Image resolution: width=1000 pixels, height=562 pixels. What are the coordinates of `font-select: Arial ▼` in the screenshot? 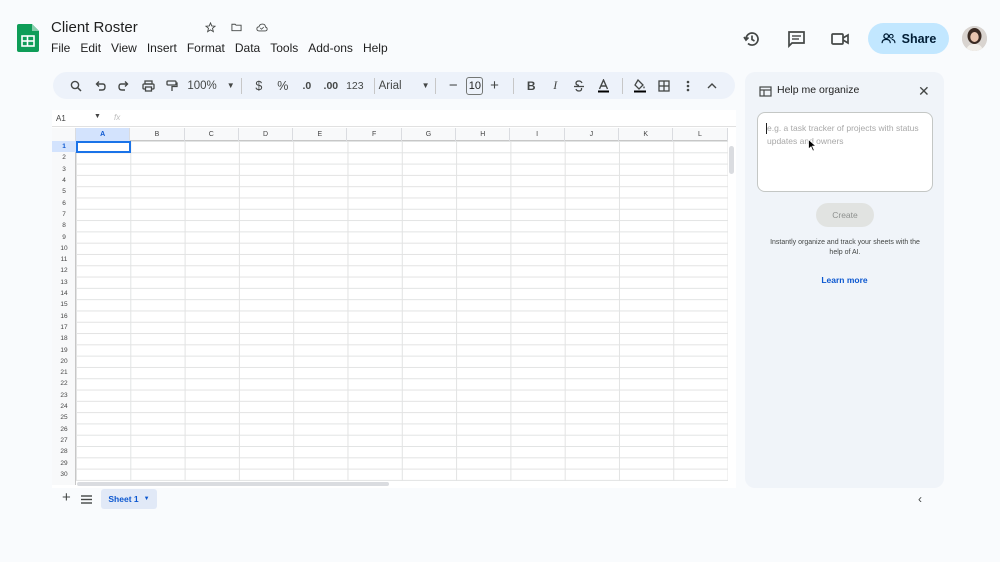 It's located at (404, 86).